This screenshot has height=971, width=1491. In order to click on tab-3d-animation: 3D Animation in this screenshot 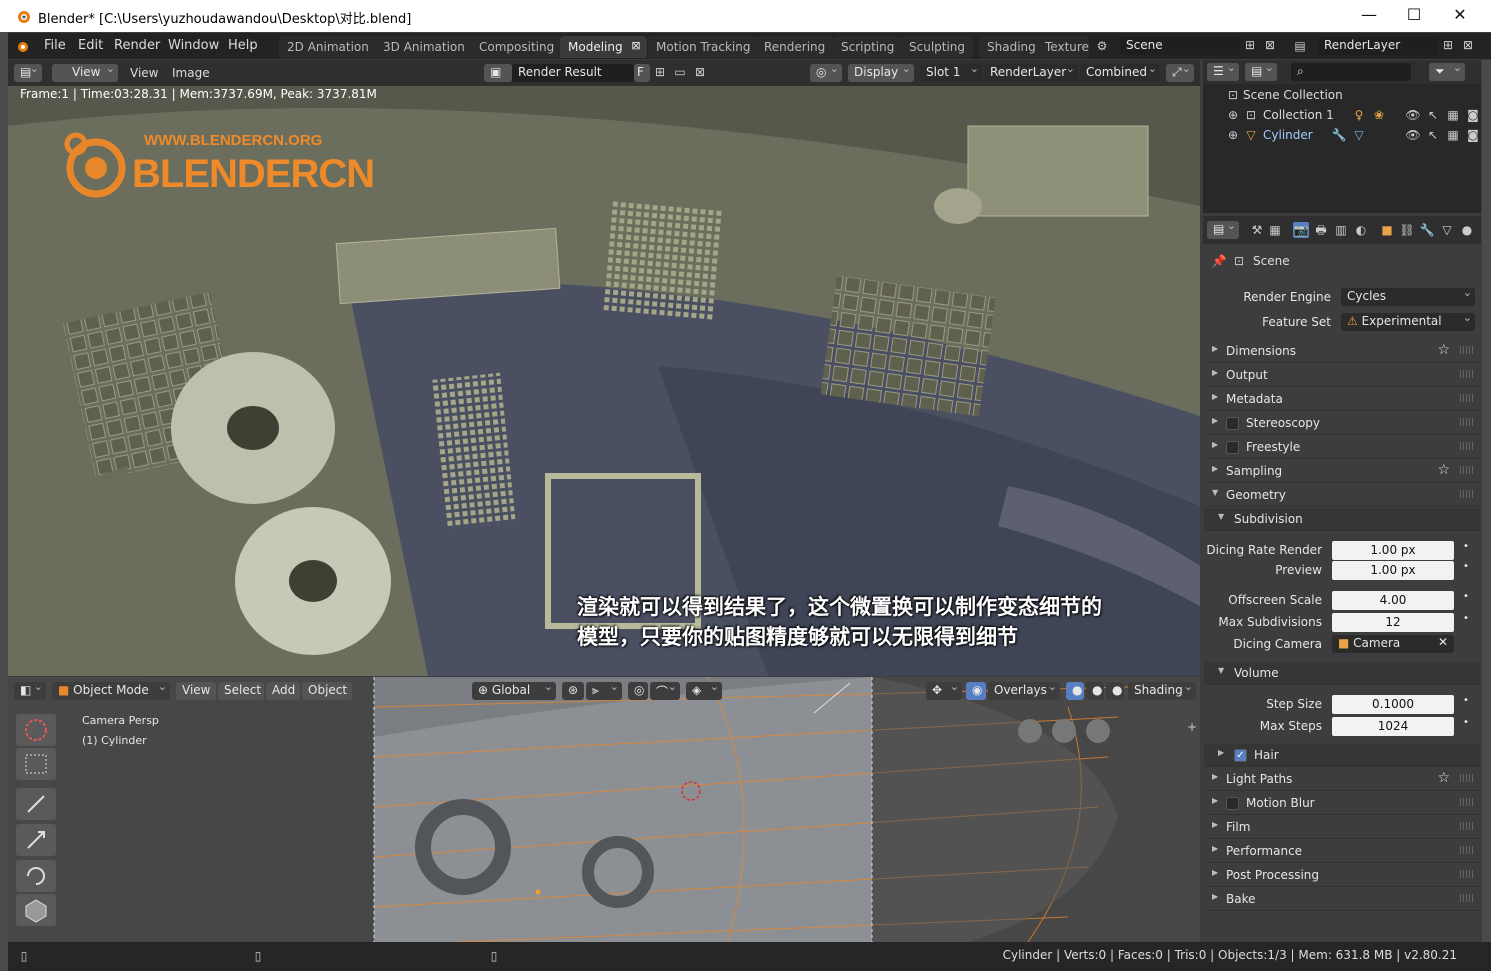, I will do `click(424, 47)`.